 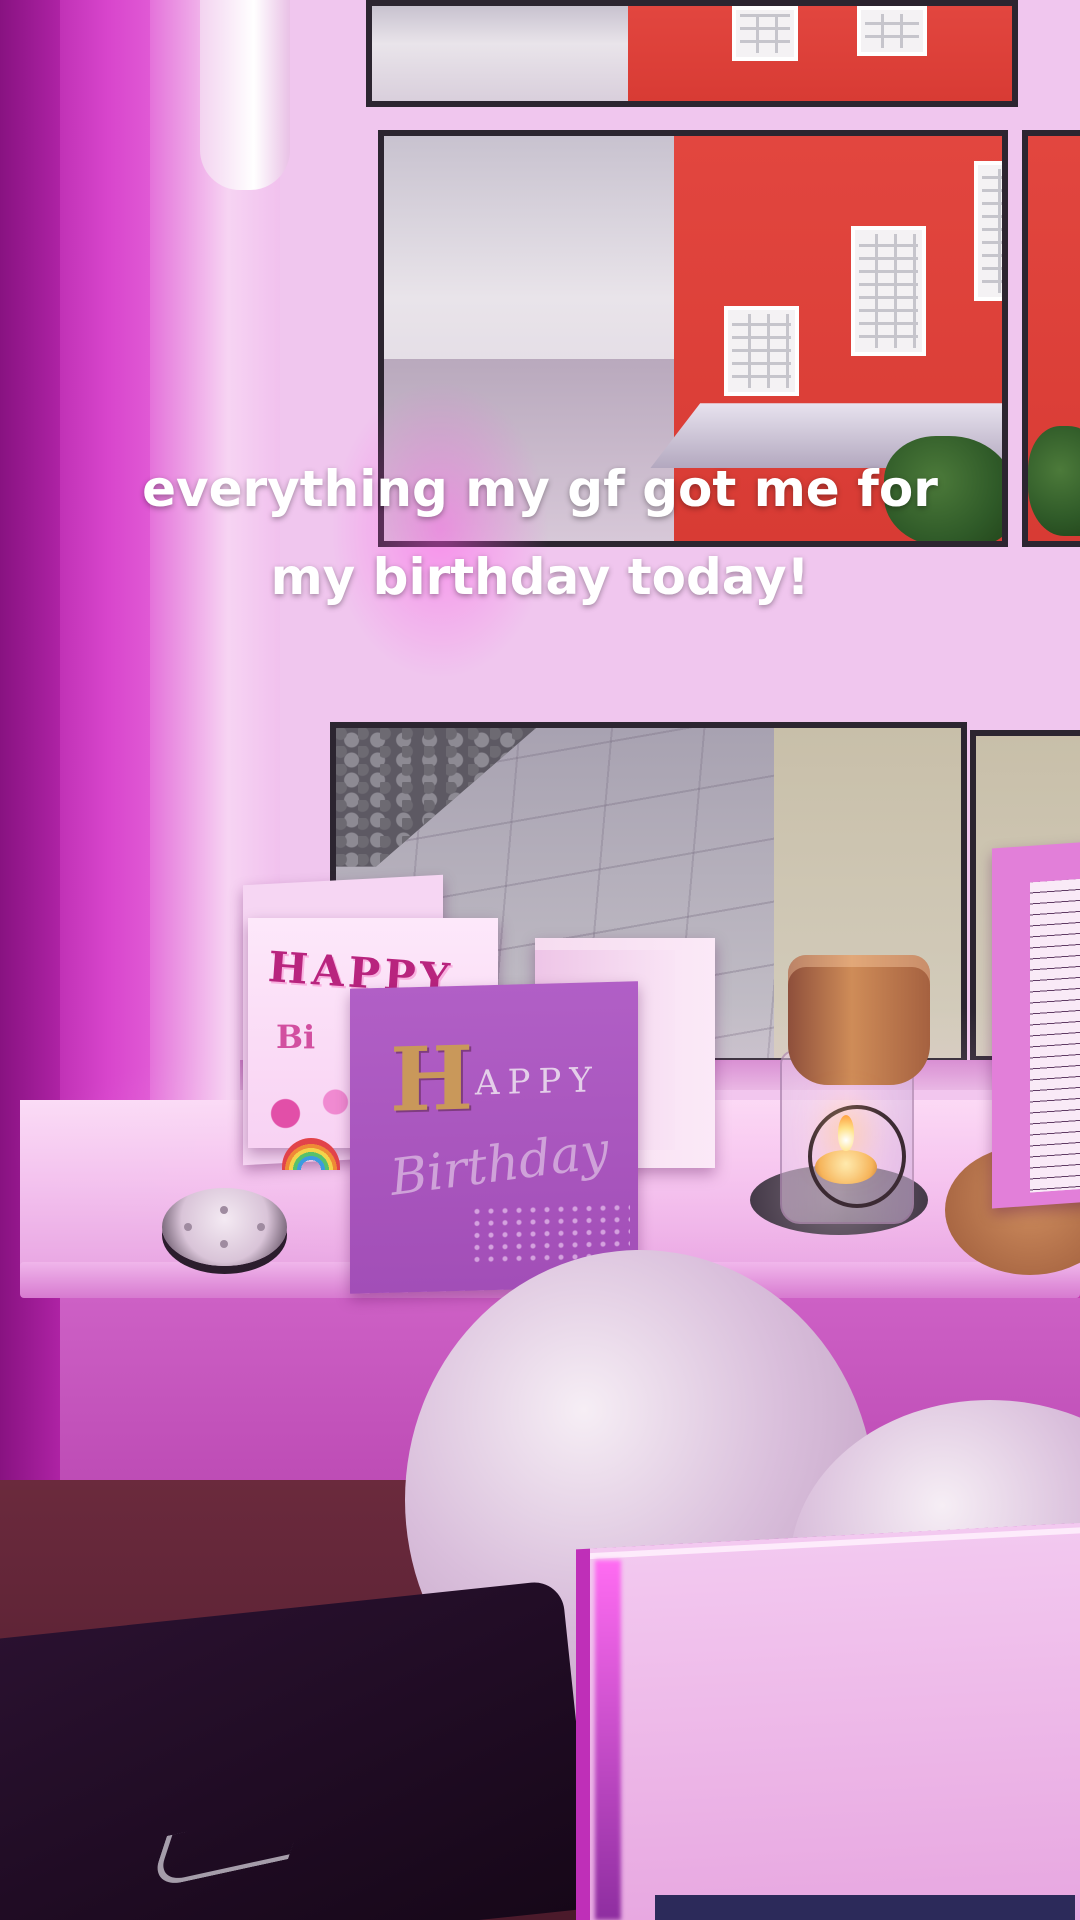 I want to click on window-pane-top, so click(x=692, y=53).